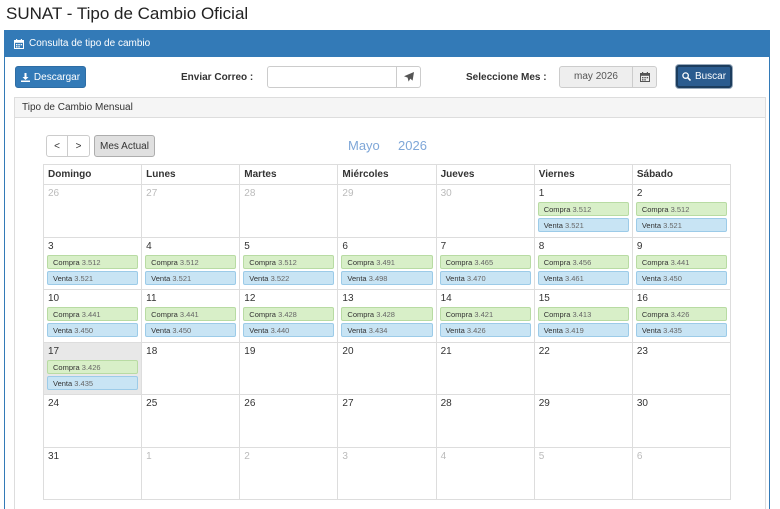 This screenshot has width=780, height=509. I want to click on venta-rate-badge: Venta 3.434, so click(387, 330).